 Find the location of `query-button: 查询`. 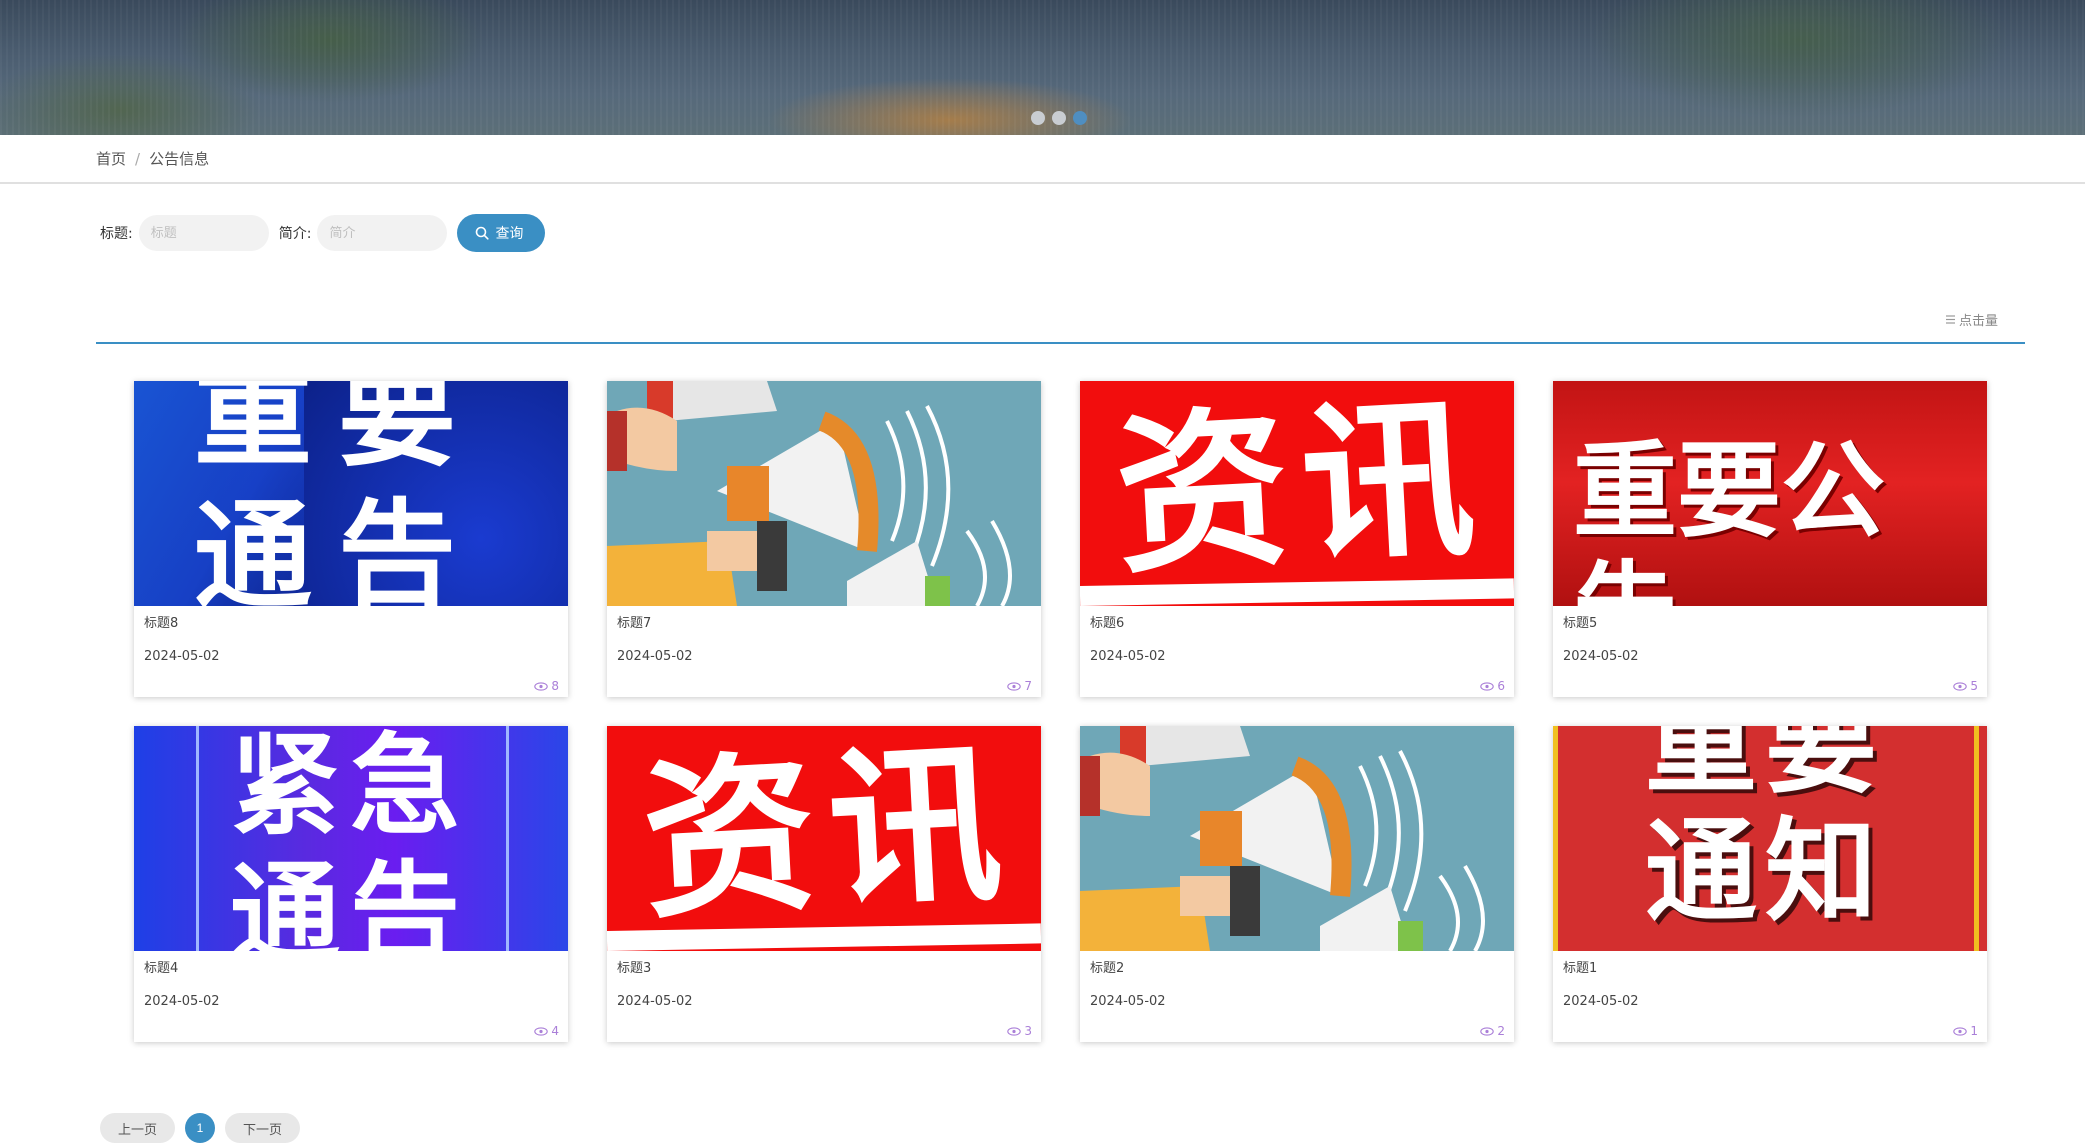

query-button: 查询 is located at coordinates (501, 233).